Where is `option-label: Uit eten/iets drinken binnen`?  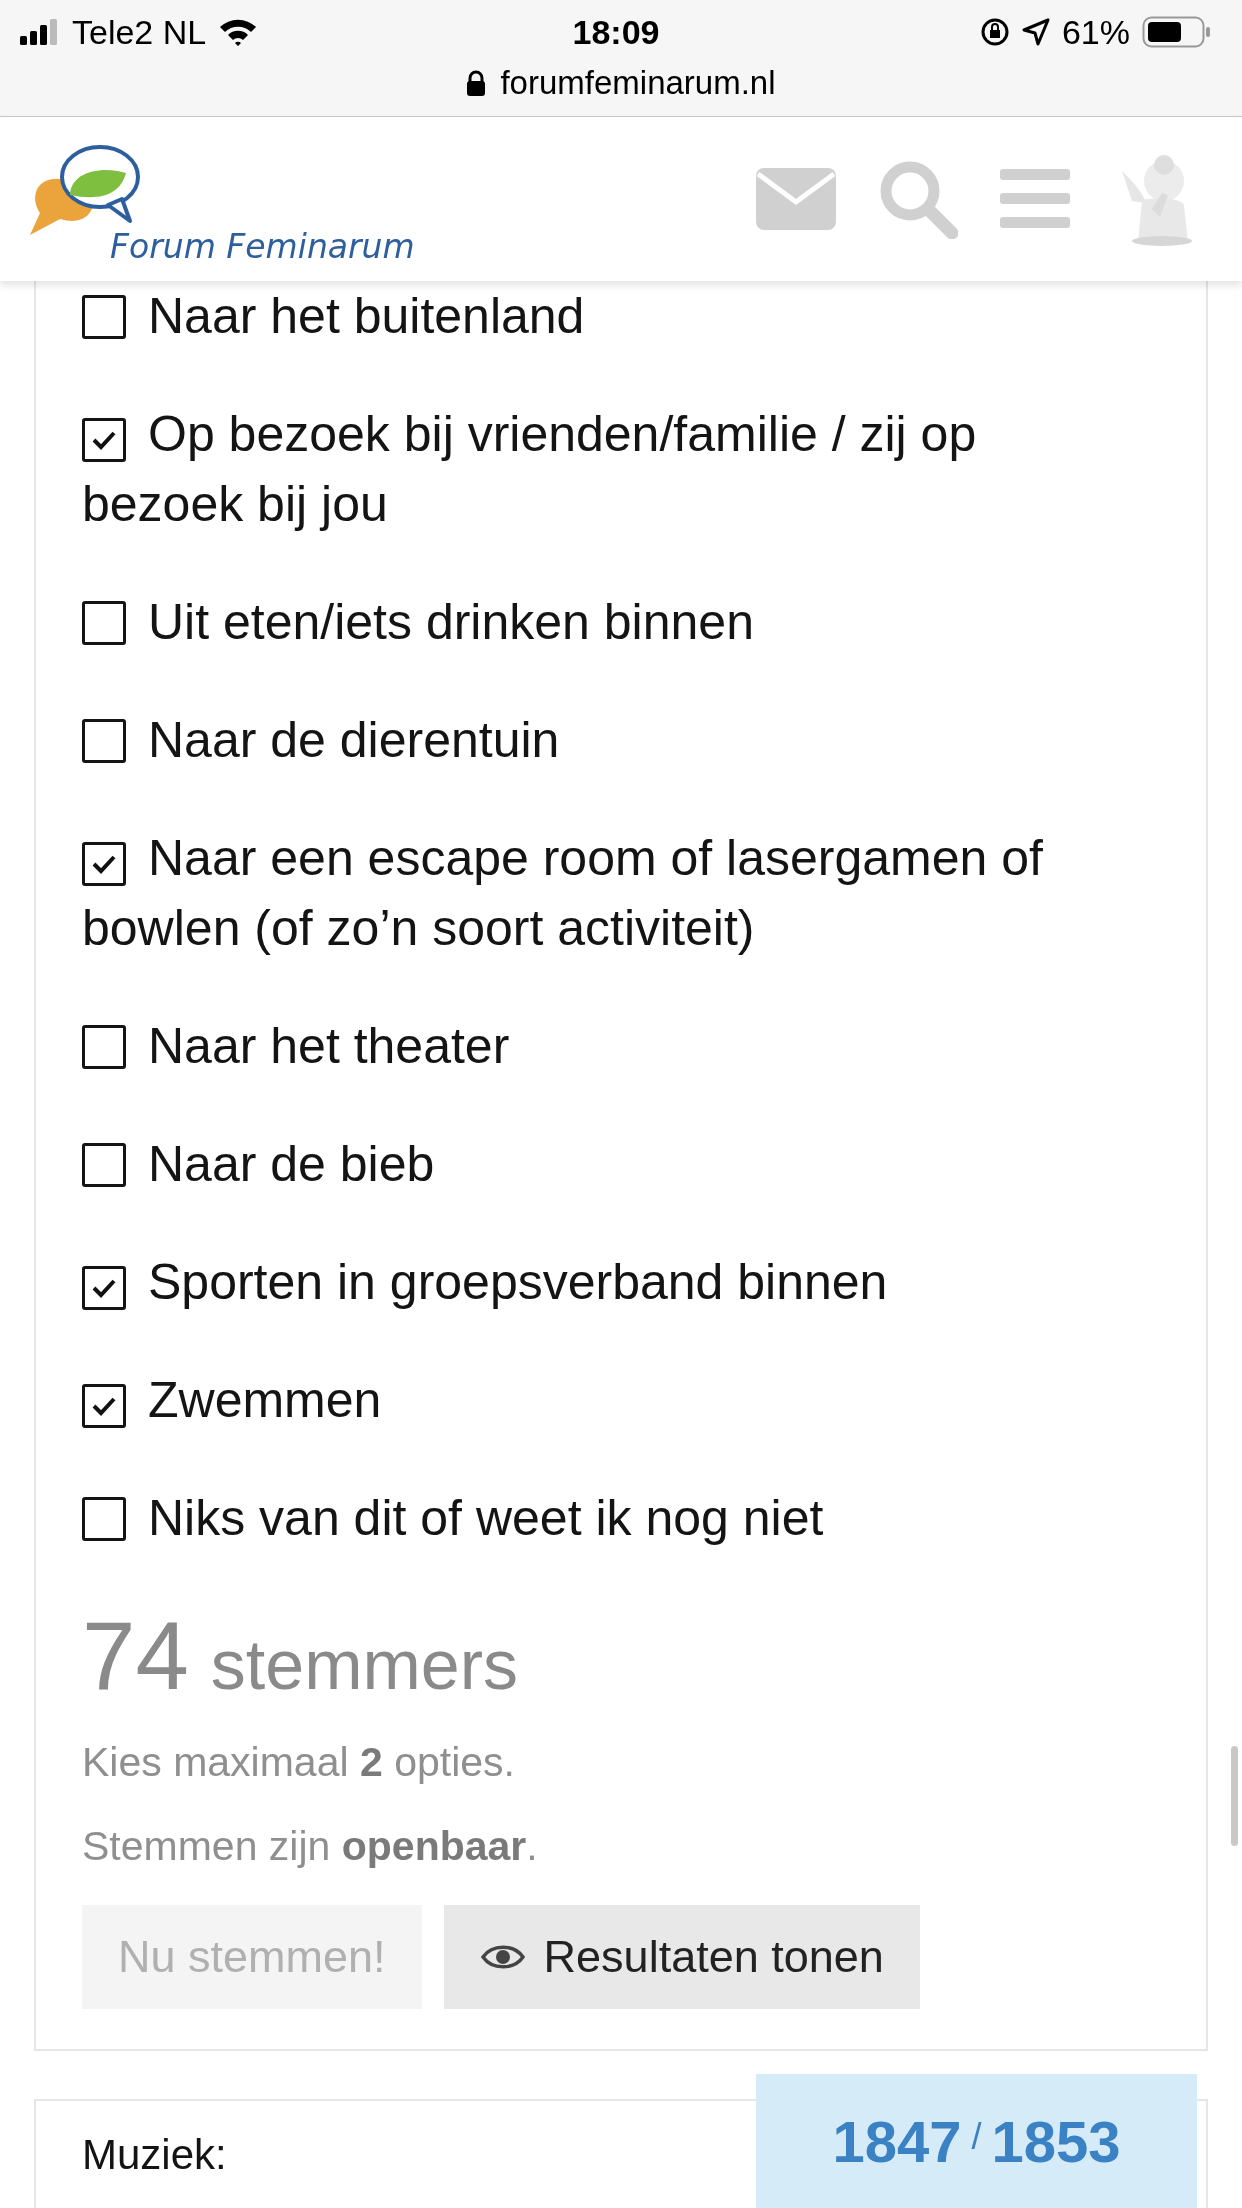 option-label: Uit eten/iets drinken binnen is located at coordinates (418, 622).